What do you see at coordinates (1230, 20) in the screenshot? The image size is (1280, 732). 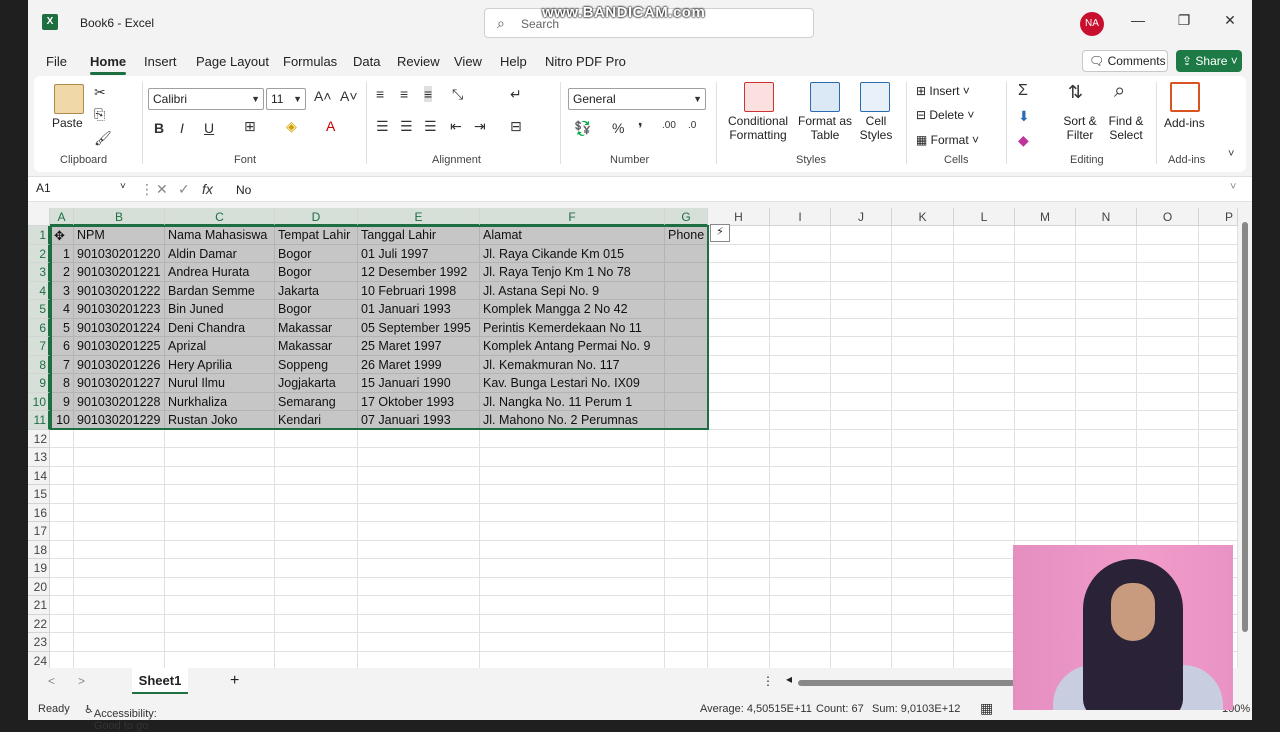 I see `close-icon: ✕` at bounding box center [1230, 20].